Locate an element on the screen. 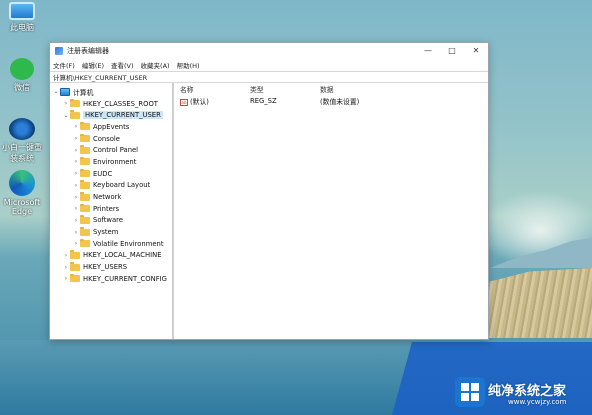  tree-node: › Control Panel is located at coordinates (111, 150).